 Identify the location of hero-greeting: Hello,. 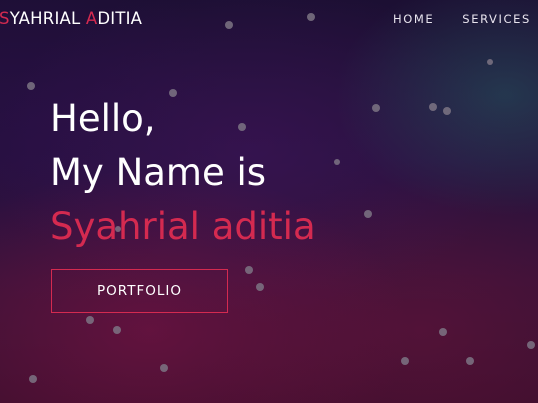
(103, 118).